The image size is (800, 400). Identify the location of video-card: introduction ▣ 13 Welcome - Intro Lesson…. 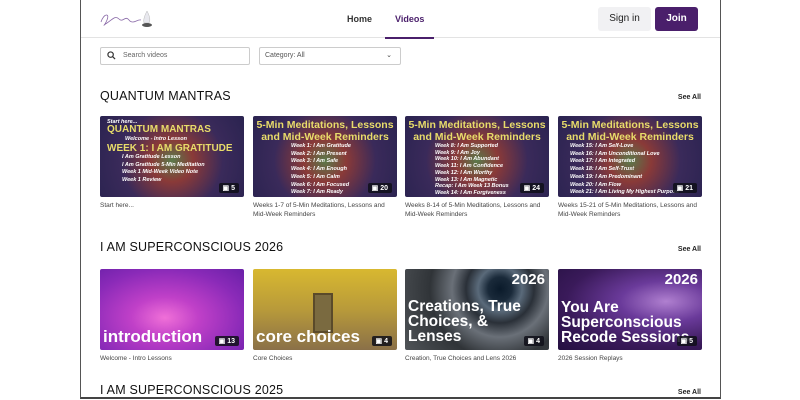
(172, 316).